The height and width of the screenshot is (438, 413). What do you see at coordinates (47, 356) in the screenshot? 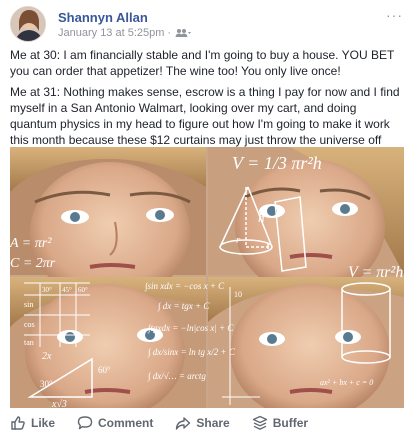
I see `label-2x: 2x` at bounding box center [47, 356].